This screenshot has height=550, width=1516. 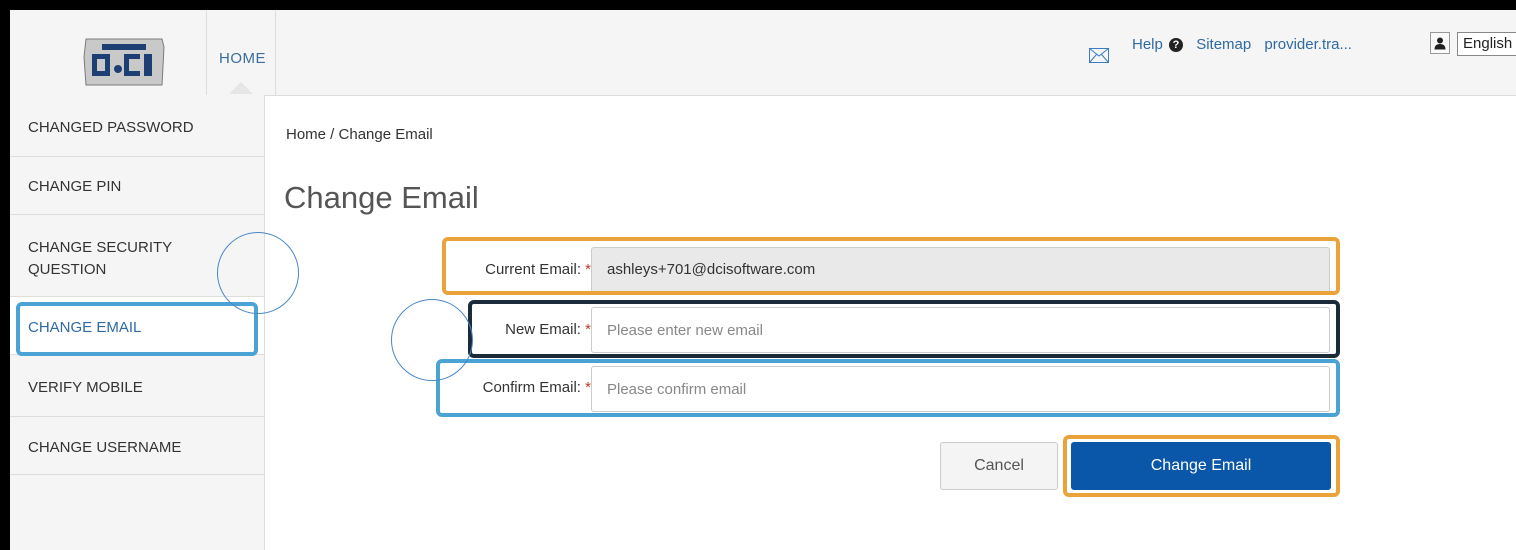 I want to click on help-link: Help ?, so click(x=1158, y=44).